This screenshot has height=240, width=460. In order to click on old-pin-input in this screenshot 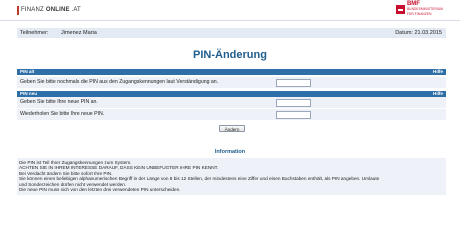, I will do `click(293, 83)`.